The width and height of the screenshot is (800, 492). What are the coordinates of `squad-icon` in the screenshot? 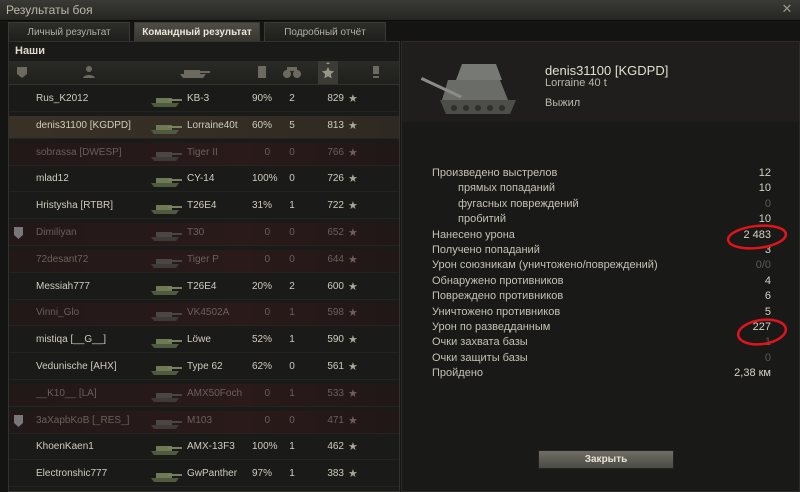 It's located at (22, 72).